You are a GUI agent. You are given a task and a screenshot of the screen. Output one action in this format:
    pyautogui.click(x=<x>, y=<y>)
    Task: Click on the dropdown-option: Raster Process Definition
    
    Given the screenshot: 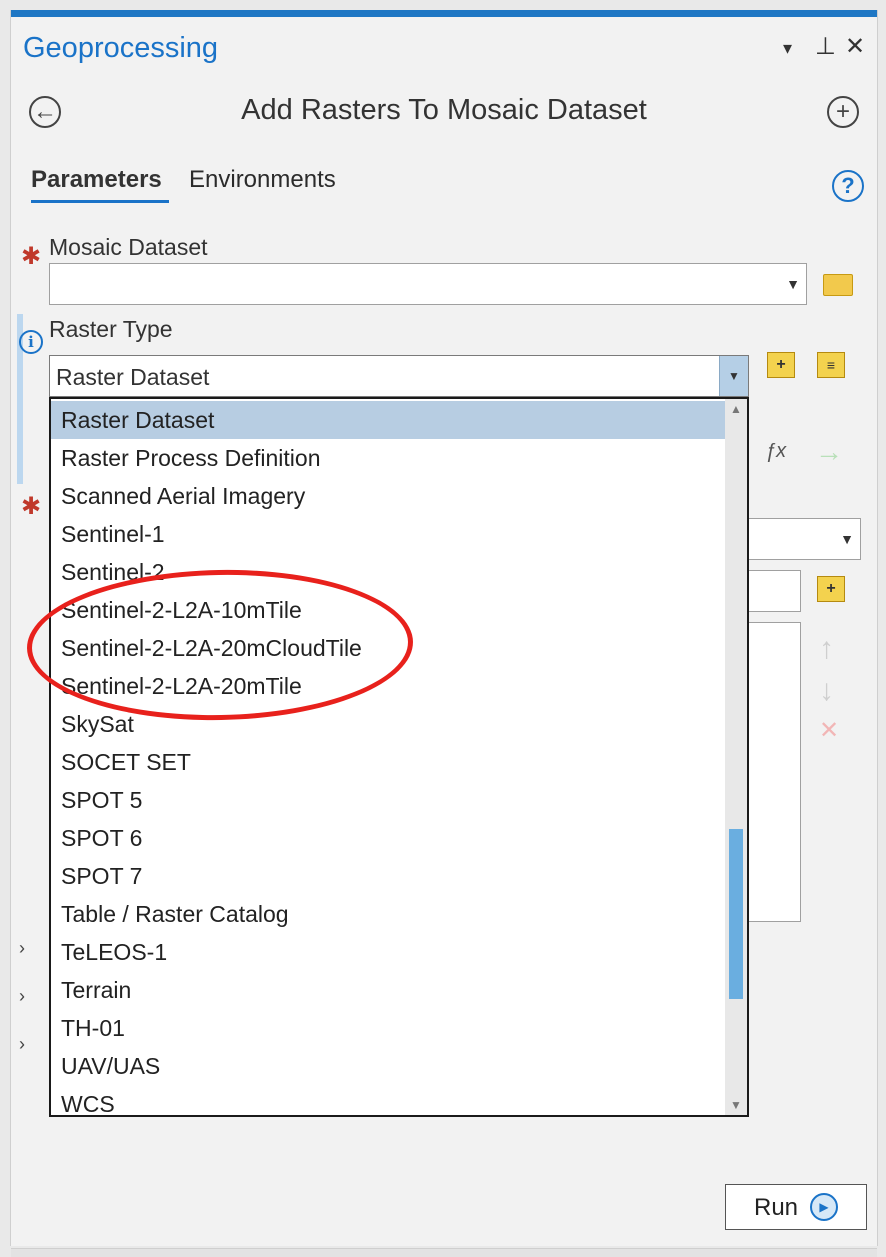 What is the action you would take?
    pyautogui.click(x=388, y=458)
    